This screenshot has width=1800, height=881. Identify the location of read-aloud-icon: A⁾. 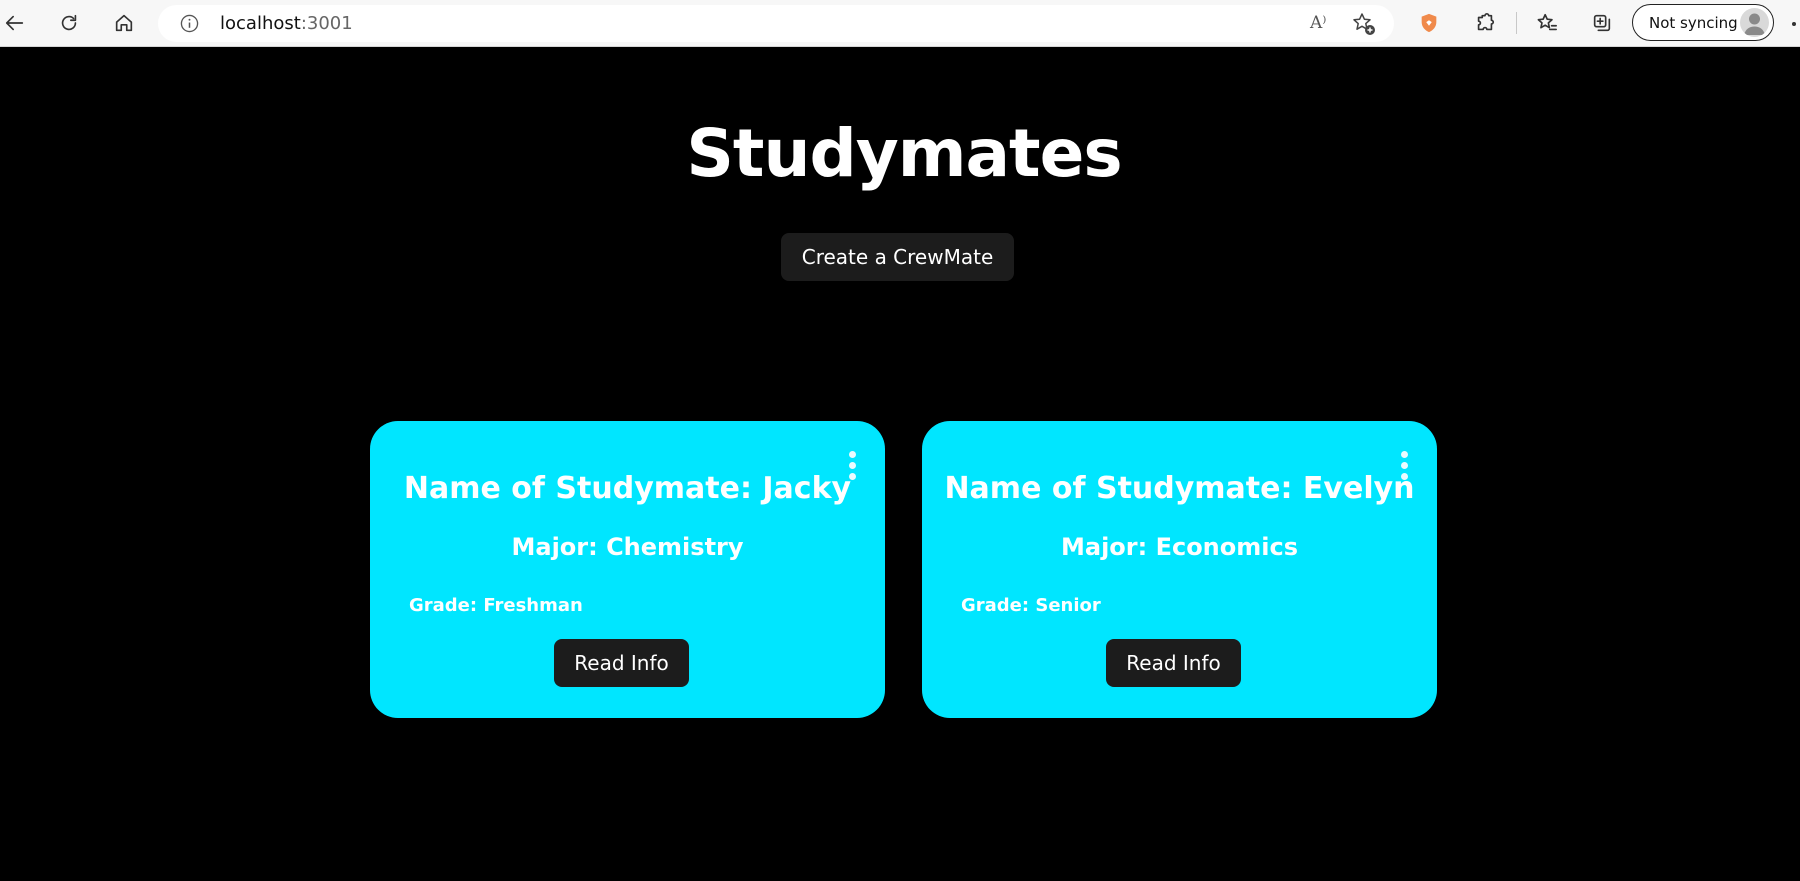
(1318, 23).